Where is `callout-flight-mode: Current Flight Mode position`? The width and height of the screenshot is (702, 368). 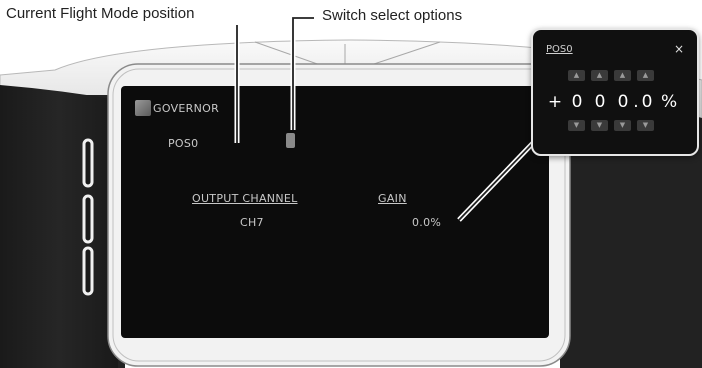 callout-flight-mode: Current Flight Mode position is located at coordinates (100, 13).